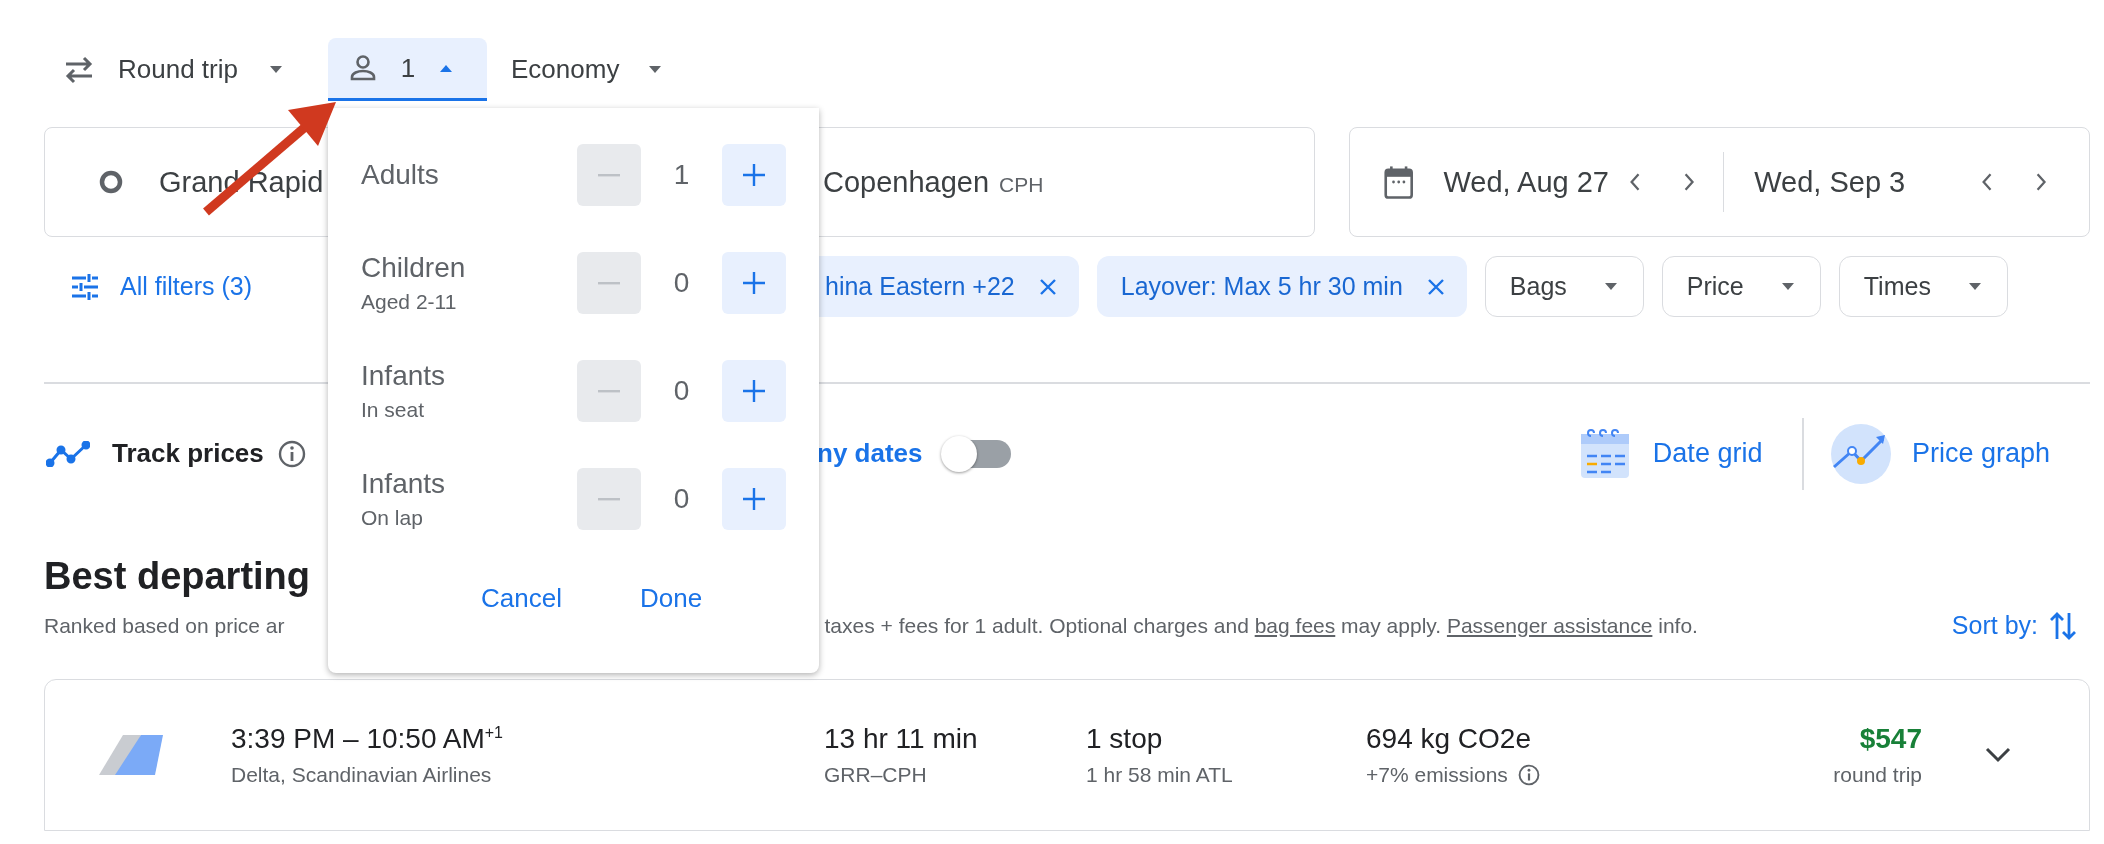 The height and width of the screenshot is (844, 2104). I want to click on fees-note: taxes + fees for 1 adult. Optional charges and bag fees may apply. Passenger assistance info., so click(1261, 625).